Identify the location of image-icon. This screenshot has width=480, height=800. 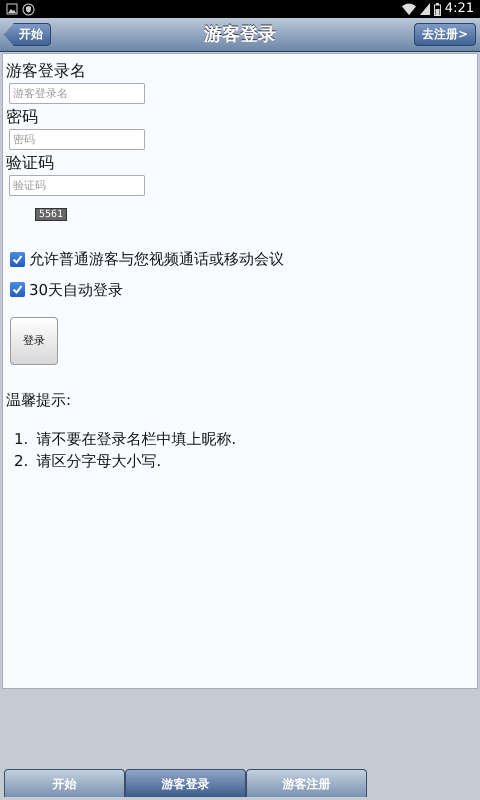
(12, 9).